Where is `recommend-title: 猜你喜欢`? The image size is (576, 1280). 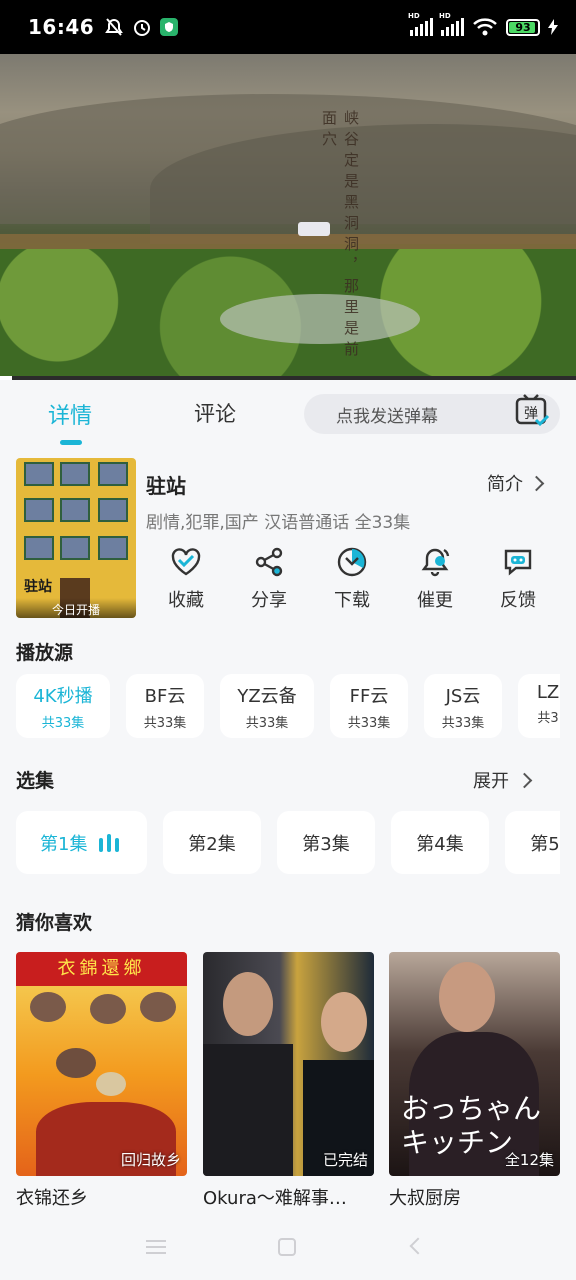 recommend-title: 猜你喜欢 is located at coordinates (54, 923).